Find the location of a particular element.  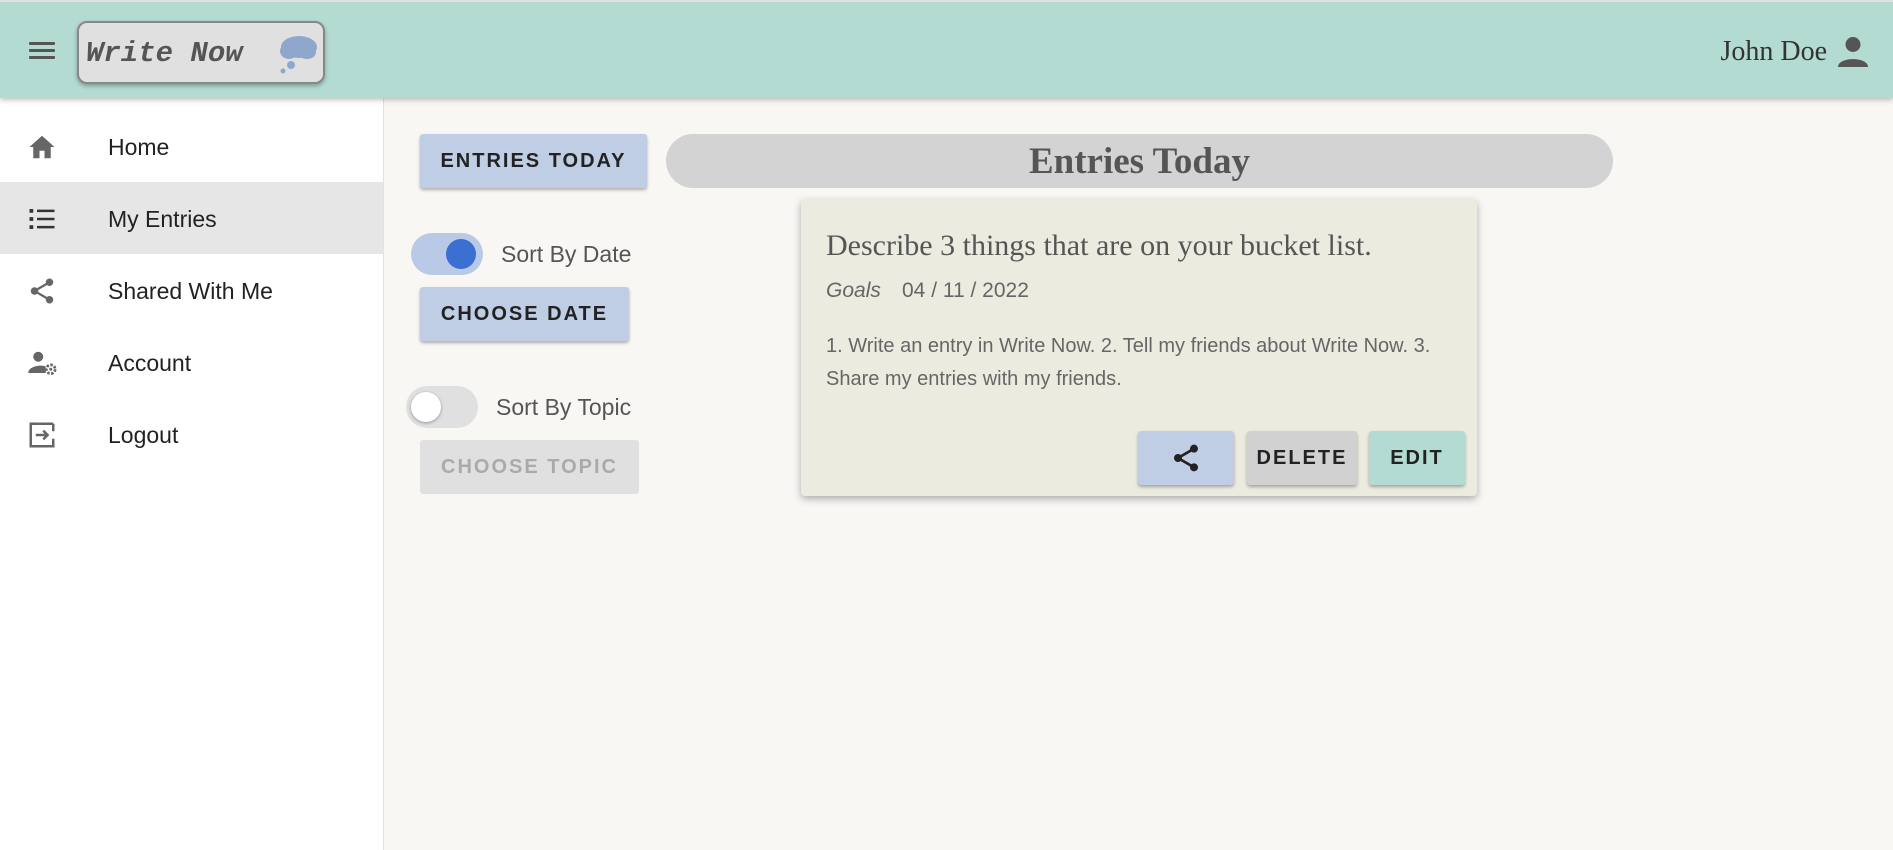

user-menu: John Doe is located at coordinates (1795, 52).